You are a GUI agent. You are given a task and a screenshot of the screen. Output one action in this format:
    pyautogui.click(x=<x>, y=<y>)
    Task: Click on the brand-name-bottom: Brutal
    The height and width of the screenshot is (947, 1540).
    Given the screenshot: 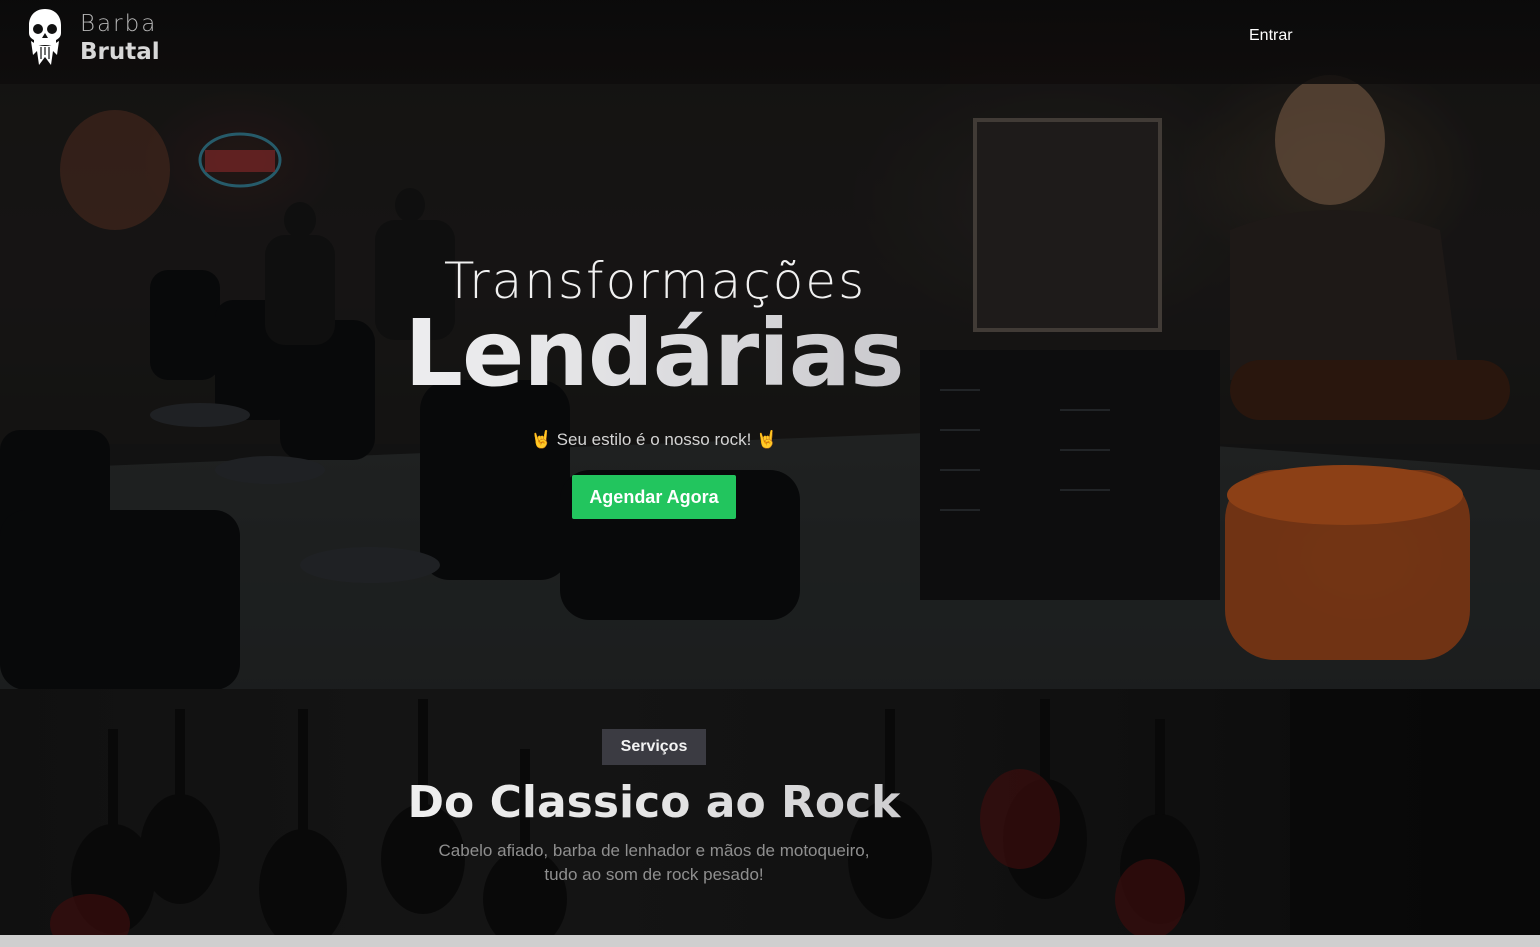 What is the action you would take?
    pyautogui.click(x=120, y=52)
    